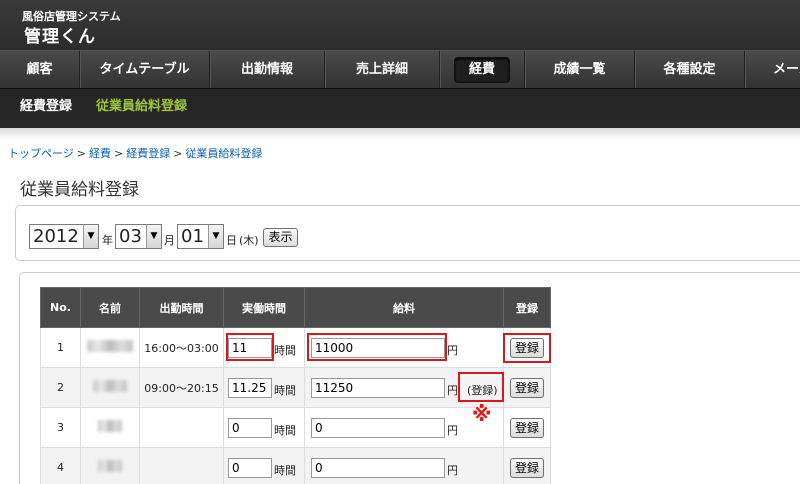  What do you see at coordinates (138, 236) in the screenshot?
I see `month-select: 03 ▼` at bounding box center [138, 236].